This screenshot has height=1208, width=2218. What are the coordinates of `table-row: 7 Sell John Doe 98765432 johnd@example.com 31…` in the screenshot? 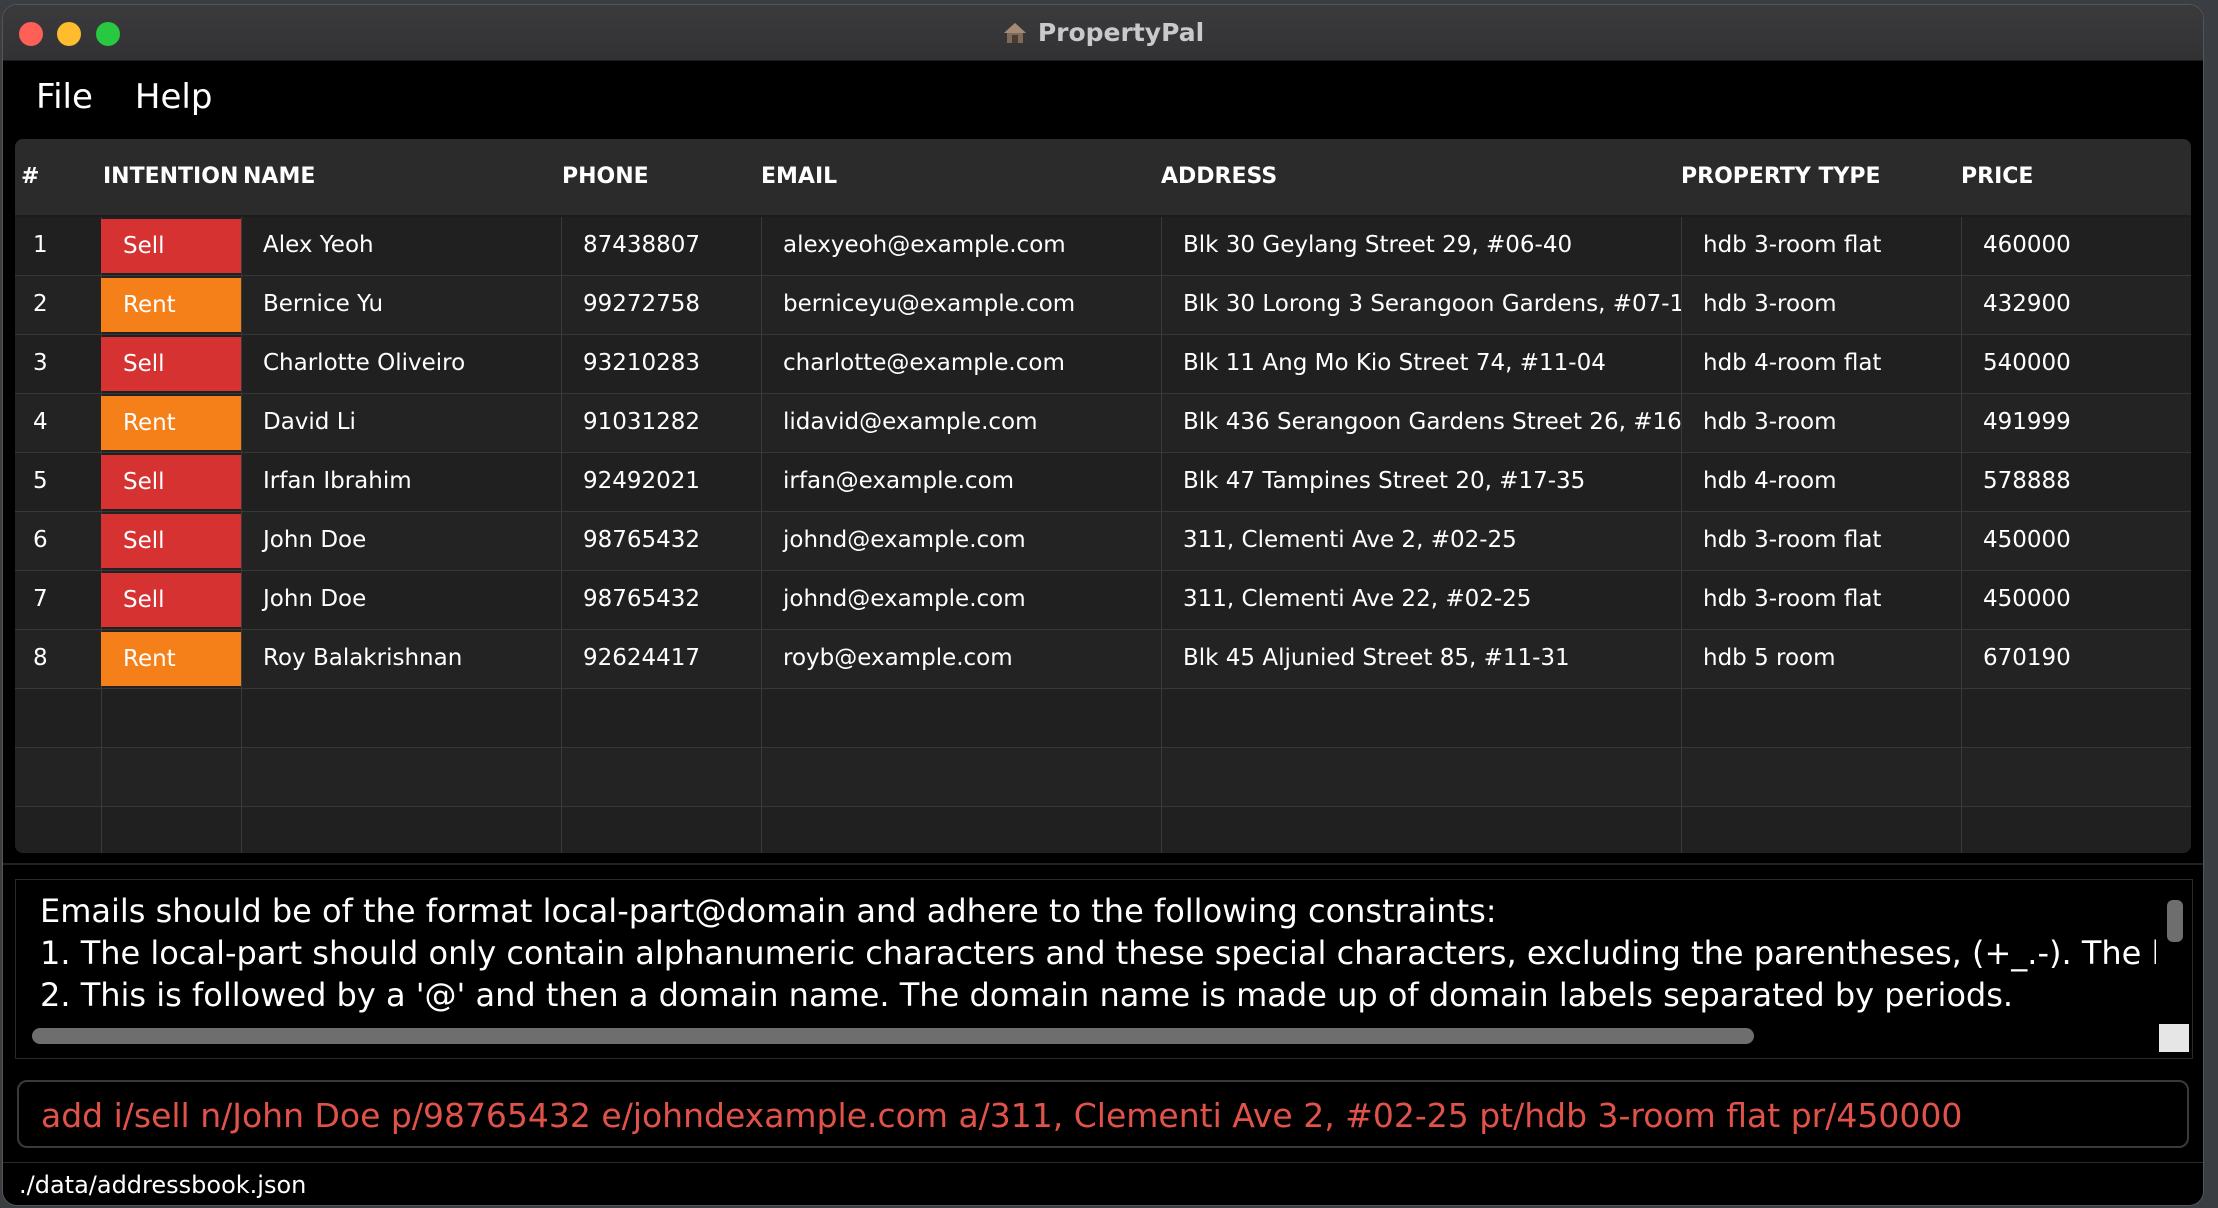 It's located at (1103, 600).